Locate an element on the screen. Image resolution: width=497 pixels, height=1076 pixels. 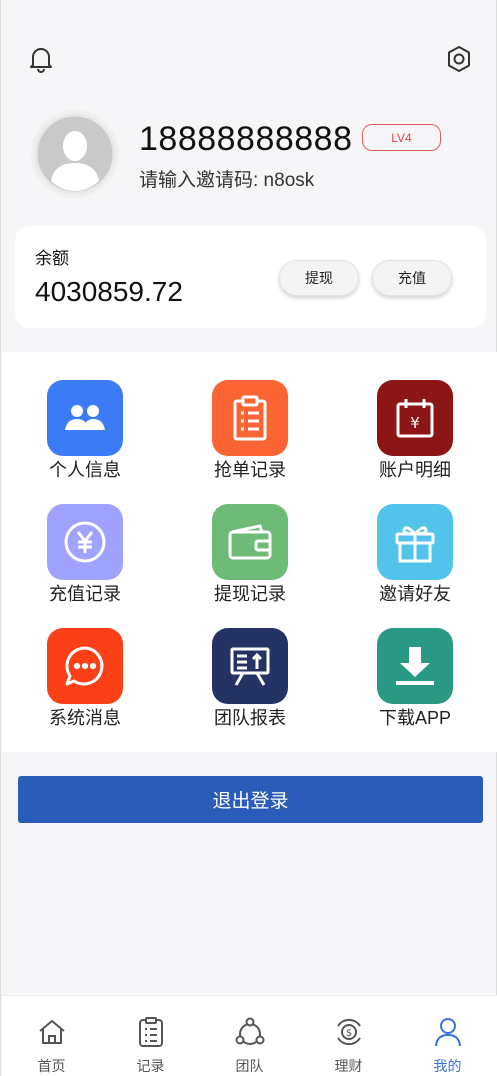
menu-item-download-app: 下载APP is located at coordinates (415, 683).